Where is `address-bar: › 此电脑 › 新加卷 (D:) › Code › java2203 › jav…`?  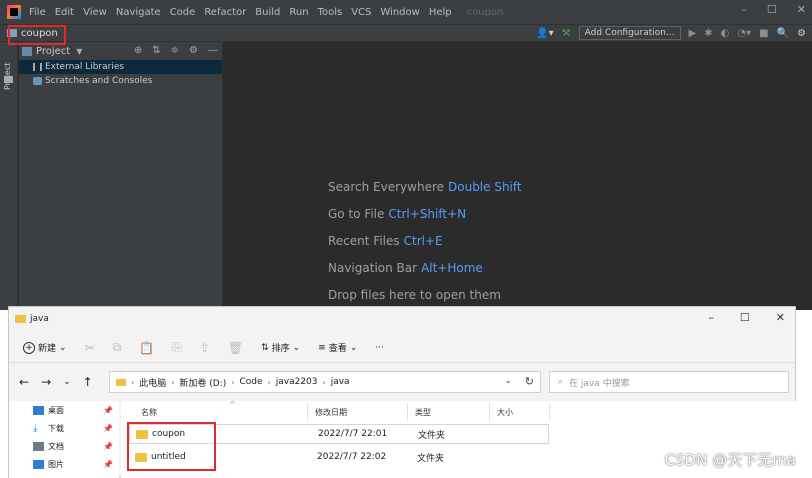 address-bar: › 此电脑 › 新加卷 (D:) › Code › java2203 › jav… is located at coordinates (325, 382).